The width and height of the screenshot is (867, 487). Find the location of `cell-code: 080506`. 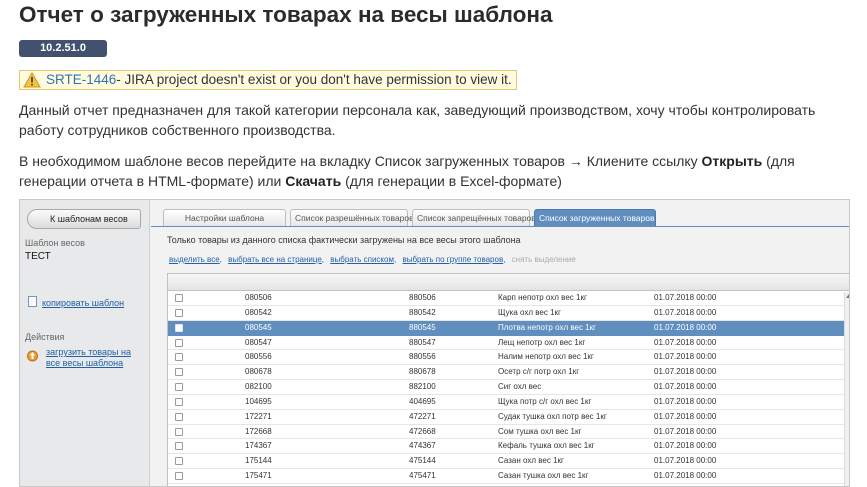

cell-code: 080506 is located at coordinates (258, 297).